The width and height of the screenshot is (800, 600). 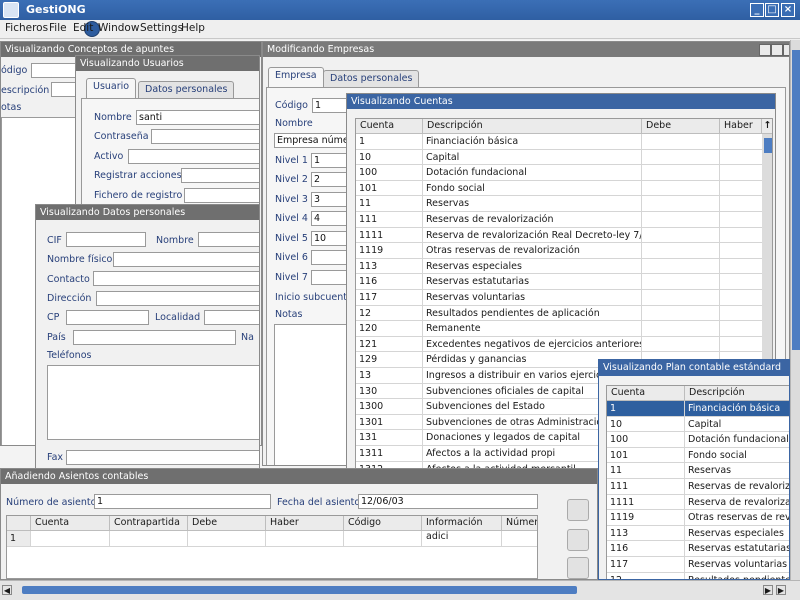 What do you see at coordinates (314, 140) in the screenshot?
I see `empresas-nombre-input: Empresa númer` at bounding box center [314, 140].